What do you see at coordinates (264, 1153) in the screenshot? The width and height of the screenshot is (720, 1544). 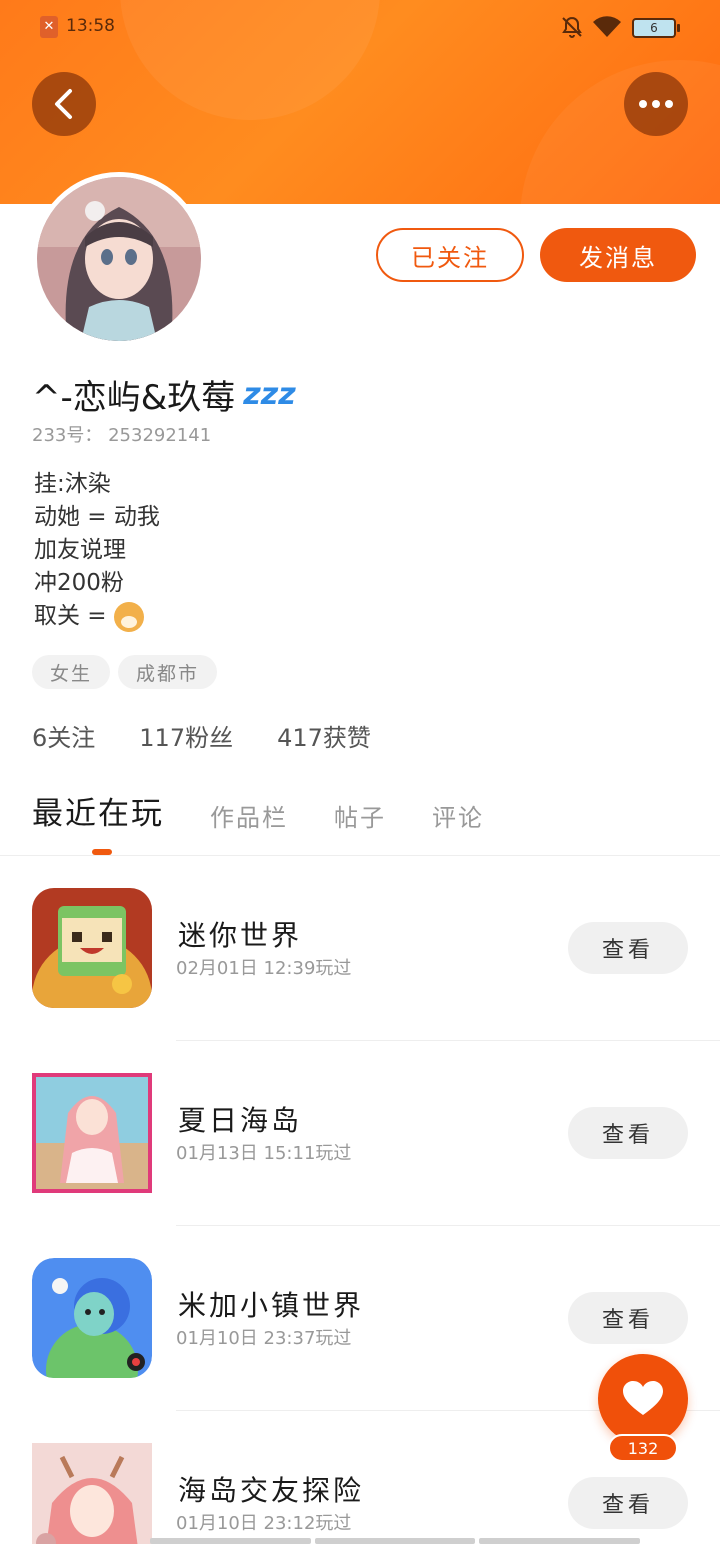 I see `game-played-time: 01月13日 15:11玩过` at bounding box center [264, 1153].